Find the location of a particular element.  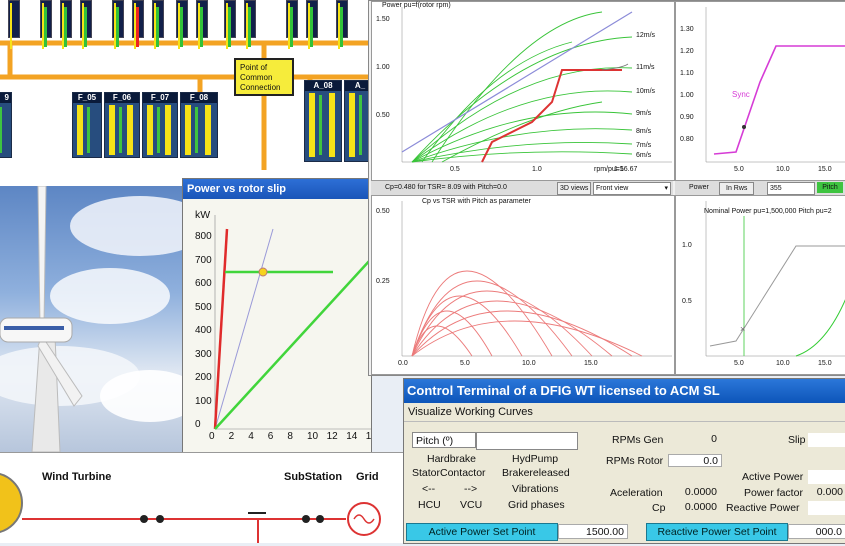

substation-label: SubStation is located at coordinates (313, 477).